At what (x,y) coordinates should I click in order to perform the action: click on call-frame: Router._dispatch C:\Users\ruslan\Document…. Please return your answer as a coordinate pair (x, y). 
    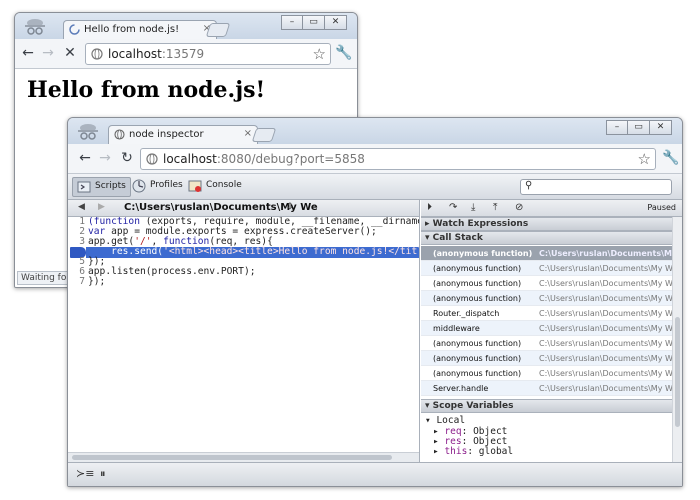
    Looking at the image, I should click on (551, 313).